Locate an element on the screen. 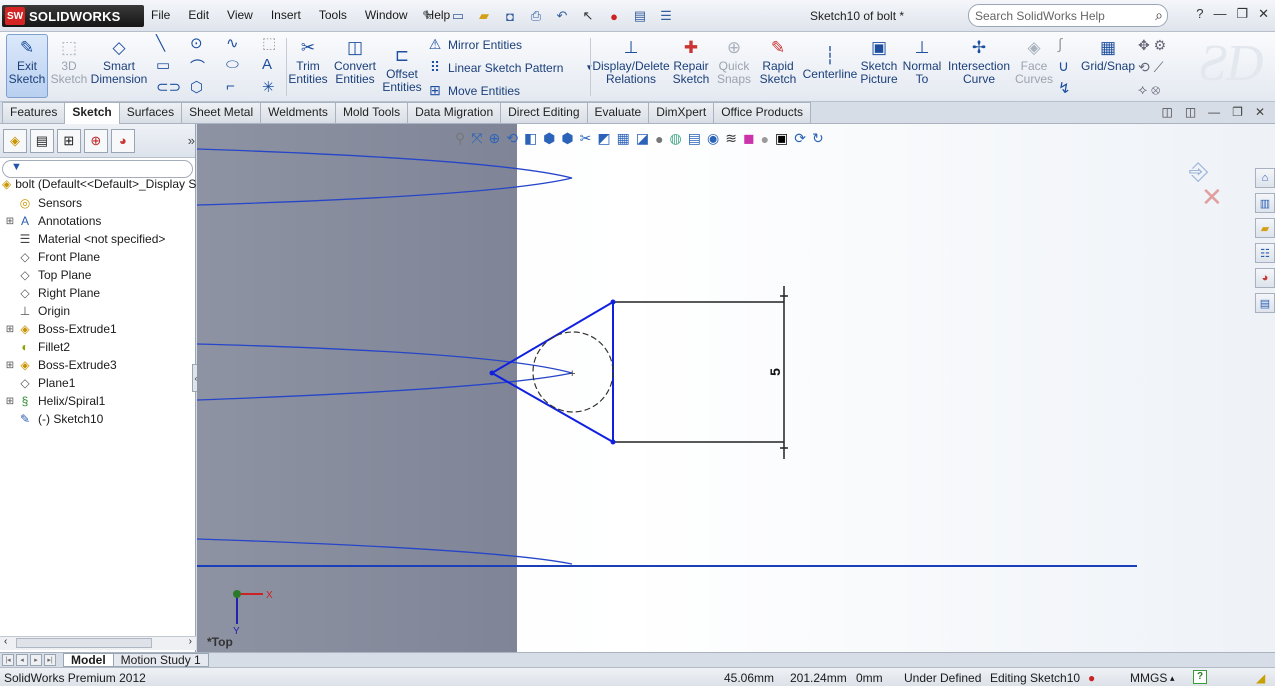 Image resolution: width=1275 pixels, height=686 pixels. tab-sheet-metal: Sheet Metal is located at coordinates (221, 112).